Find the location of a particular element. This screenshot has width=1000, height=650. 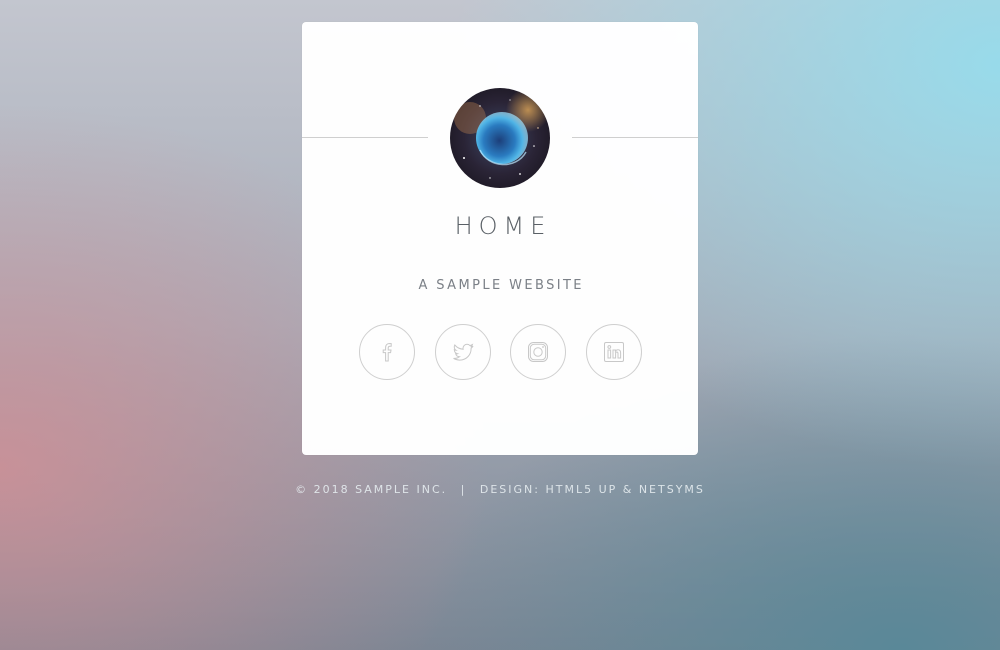

page-subtitle: A SAMPLE WEBSITE is located at coordinates (501, 285).